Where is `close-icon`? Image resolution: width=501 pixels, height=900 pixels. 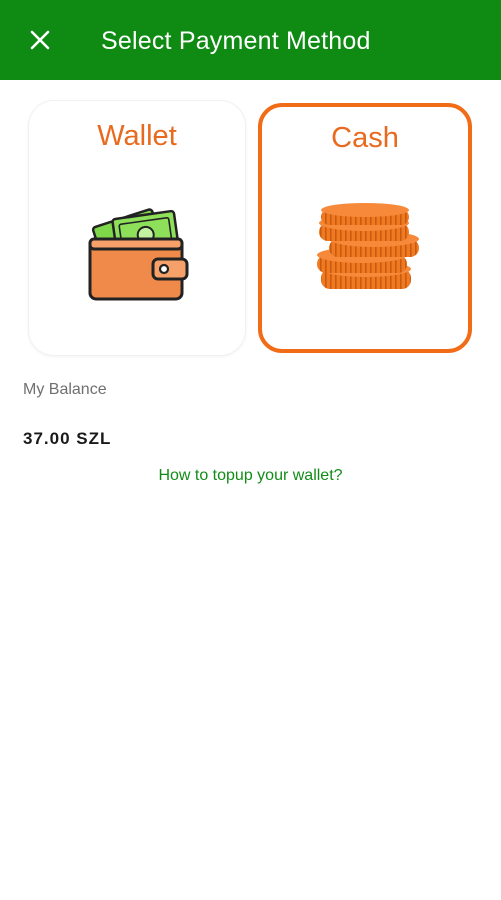
close-icon is located at coordinates (40, 40).